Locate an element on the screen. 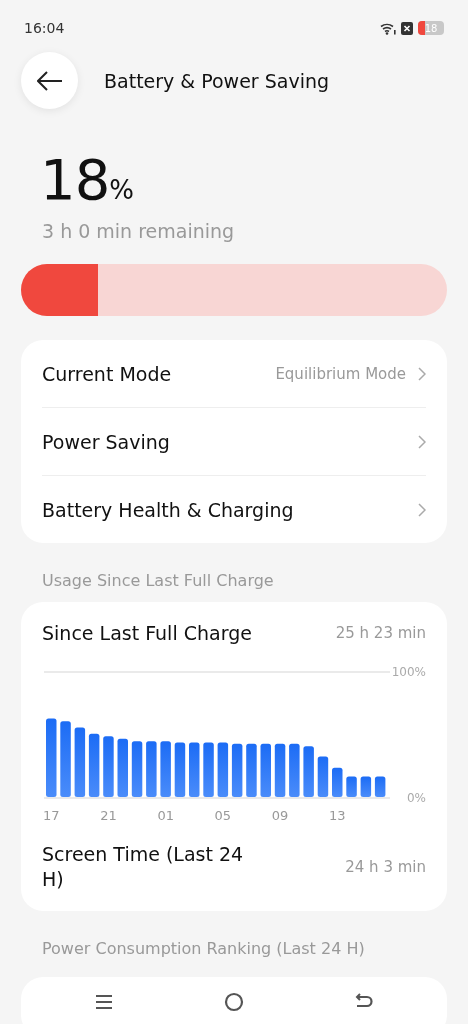 The width and height of the screenshot is (468, 1024). x-tick-label: 01 is located at coordinates (165, 815).